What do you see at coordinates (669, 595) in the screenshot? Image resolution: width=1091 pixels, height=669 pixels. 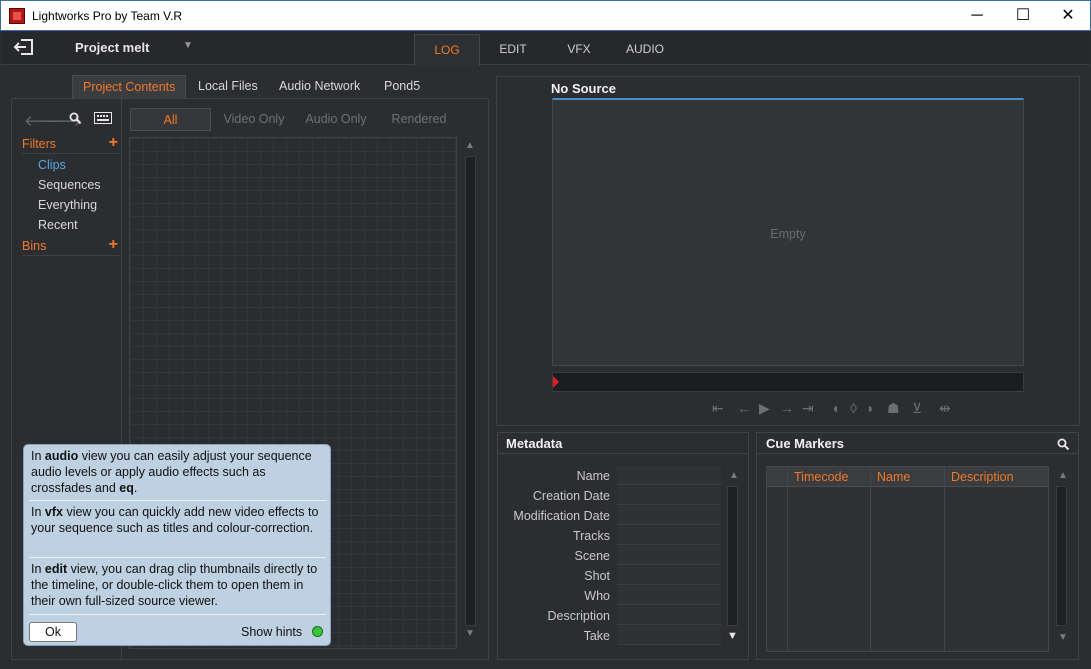 I see `meta-value-who` at bounding box center [669, 595].